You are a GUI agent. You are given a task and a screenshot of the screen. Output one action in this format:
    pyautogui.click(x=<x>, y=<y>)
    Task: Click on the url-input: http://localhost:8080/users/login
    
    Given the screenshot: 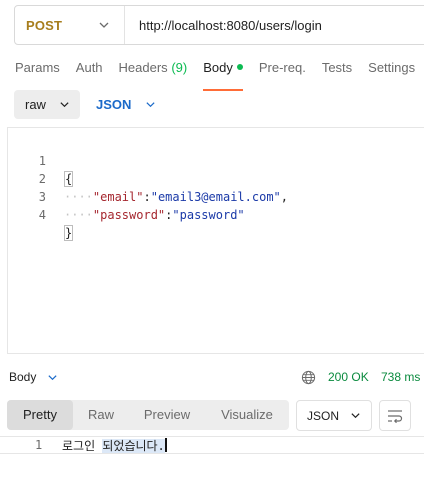 What is the action you would take?
    pyautogui.click(x=223, y=25)
    